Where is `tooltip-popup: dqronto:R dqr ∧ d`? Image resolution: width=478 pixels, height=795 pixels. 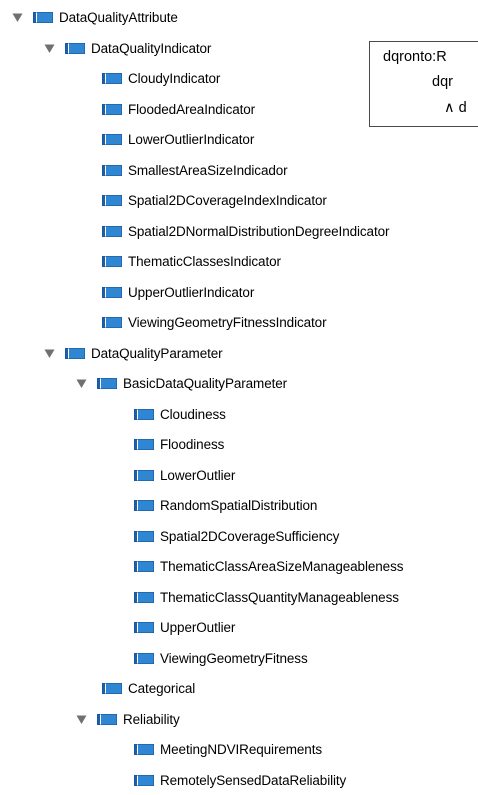 tooltip-popup: dqronto:R dqr ∧ d is located at coordinates (423, 84).